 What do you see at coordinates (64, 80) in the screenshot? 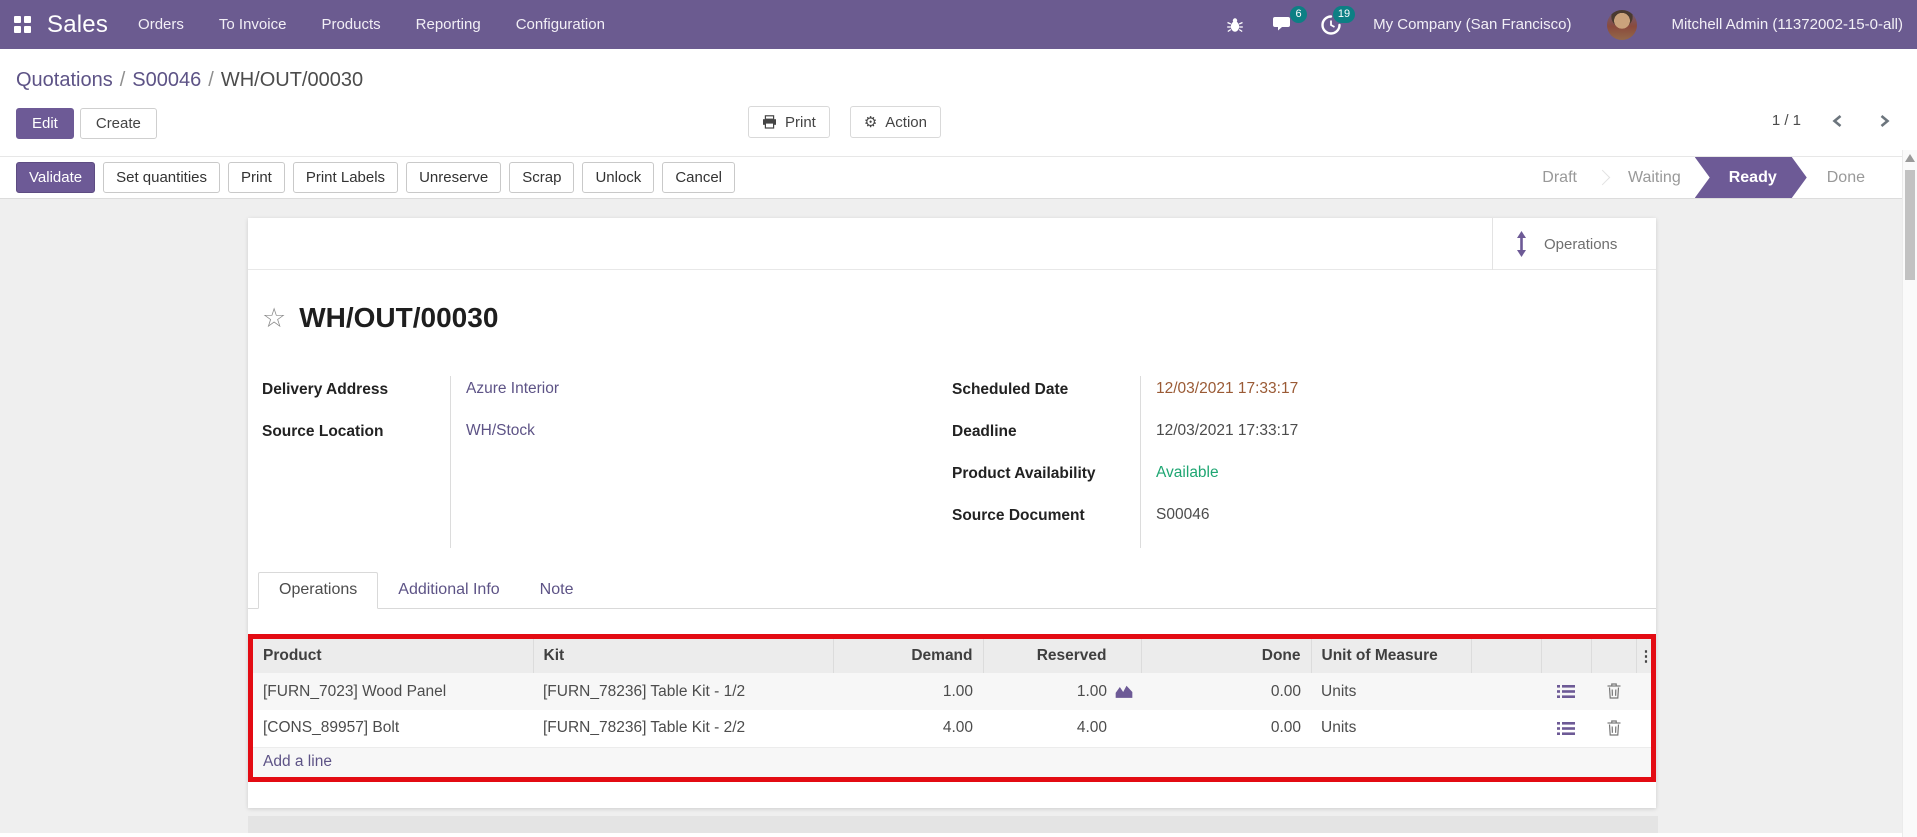
I see `breadcrumb-quotations: Quotations` at bounding box center [64, 80].